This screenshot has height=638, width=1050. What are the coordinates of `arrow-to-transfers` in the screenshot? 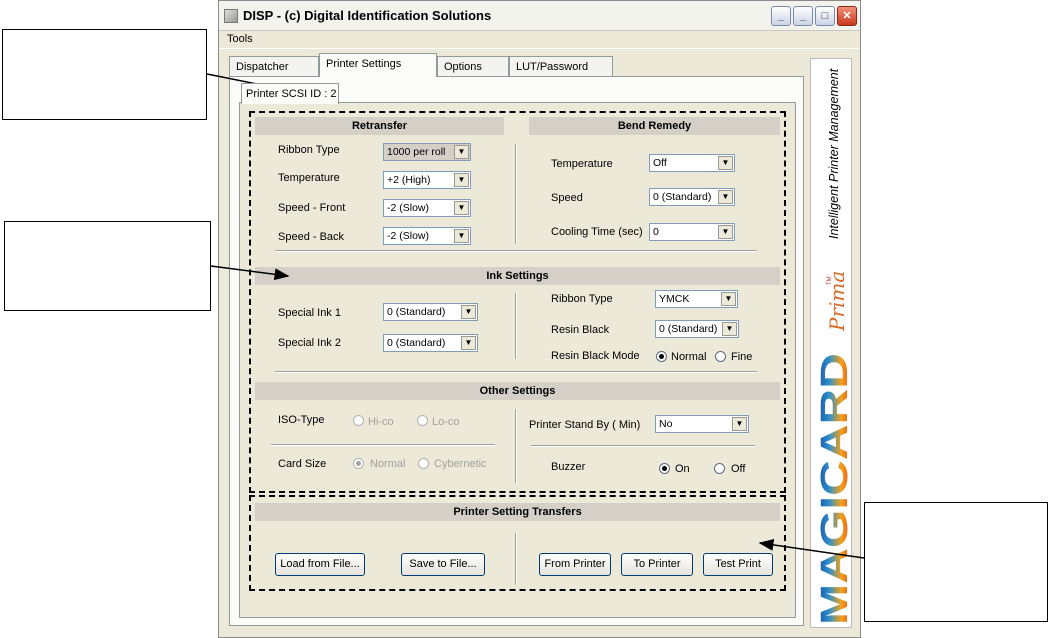 It's located at (811, 548).